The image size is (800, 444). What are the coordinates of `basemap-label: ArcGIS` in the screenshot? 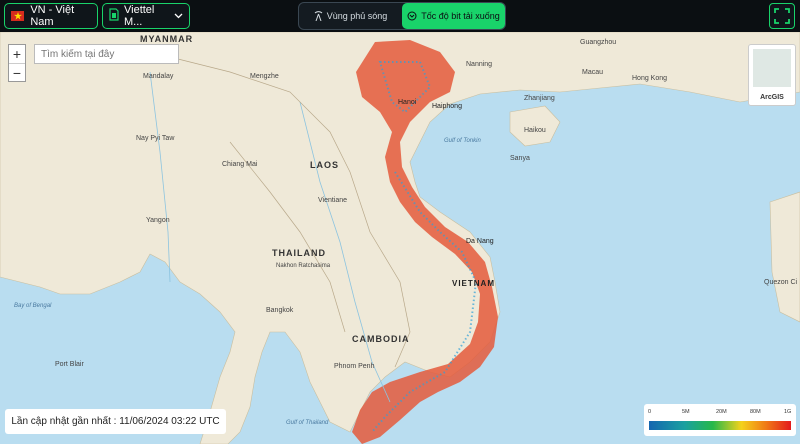 It's located at (772, 97).